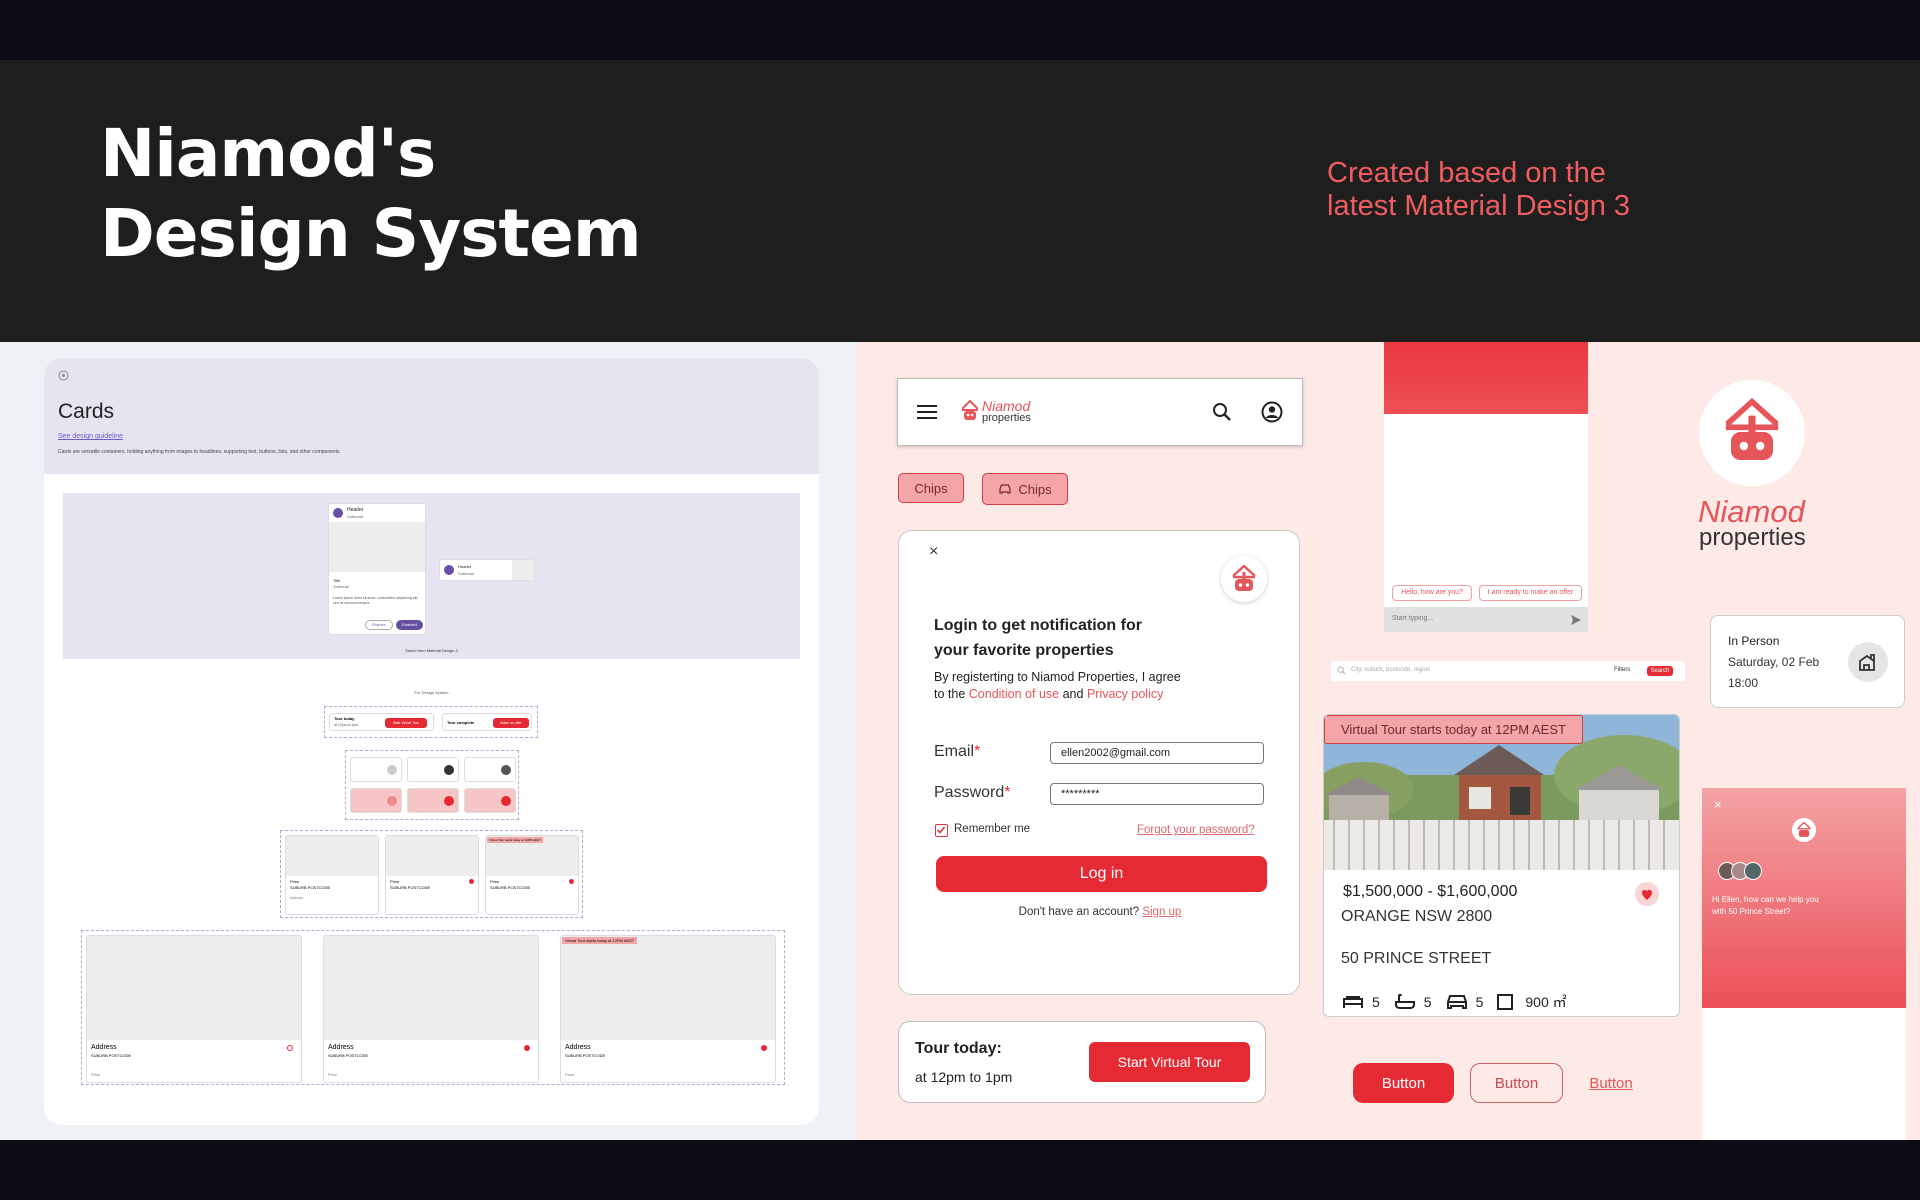 The image size is (1920, 1200). I want to click on search-bar-filters: Filters, so click(1622, 670).